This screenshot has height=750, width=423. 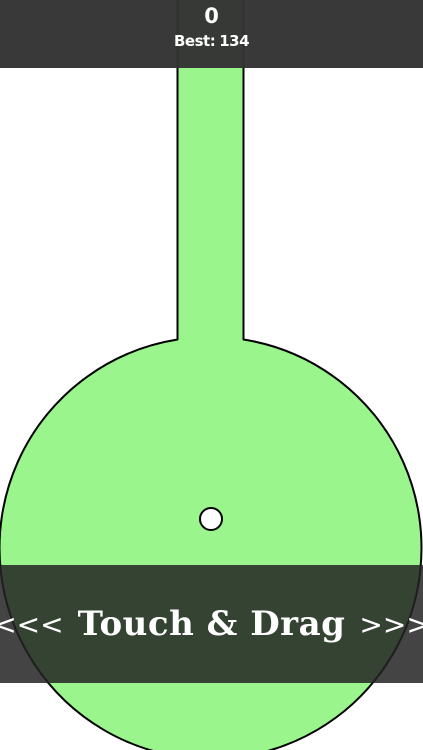 I want to click on right-arrows: >>>, so click(x=391, y=624).